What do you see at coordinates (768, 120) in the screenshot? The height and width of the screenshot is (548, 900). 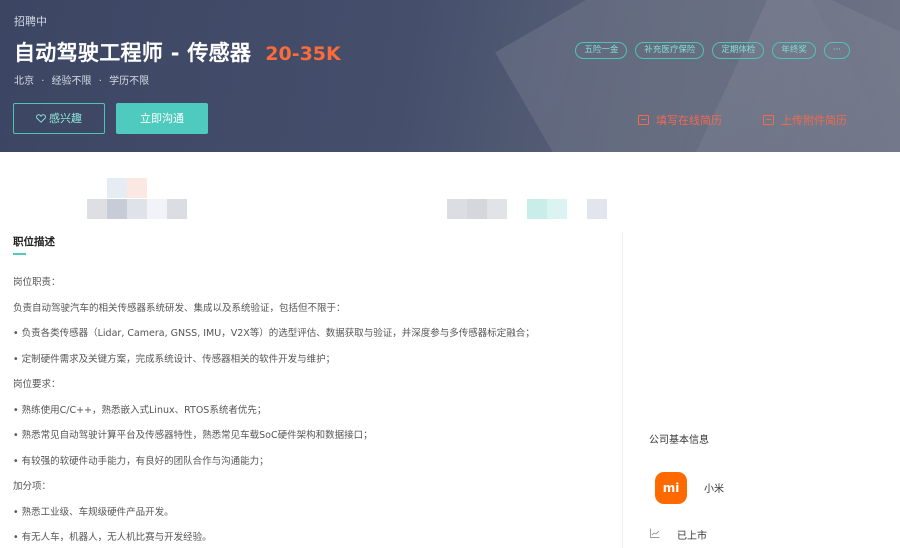 I see `upload-icon` at bounding box center [768, 120].